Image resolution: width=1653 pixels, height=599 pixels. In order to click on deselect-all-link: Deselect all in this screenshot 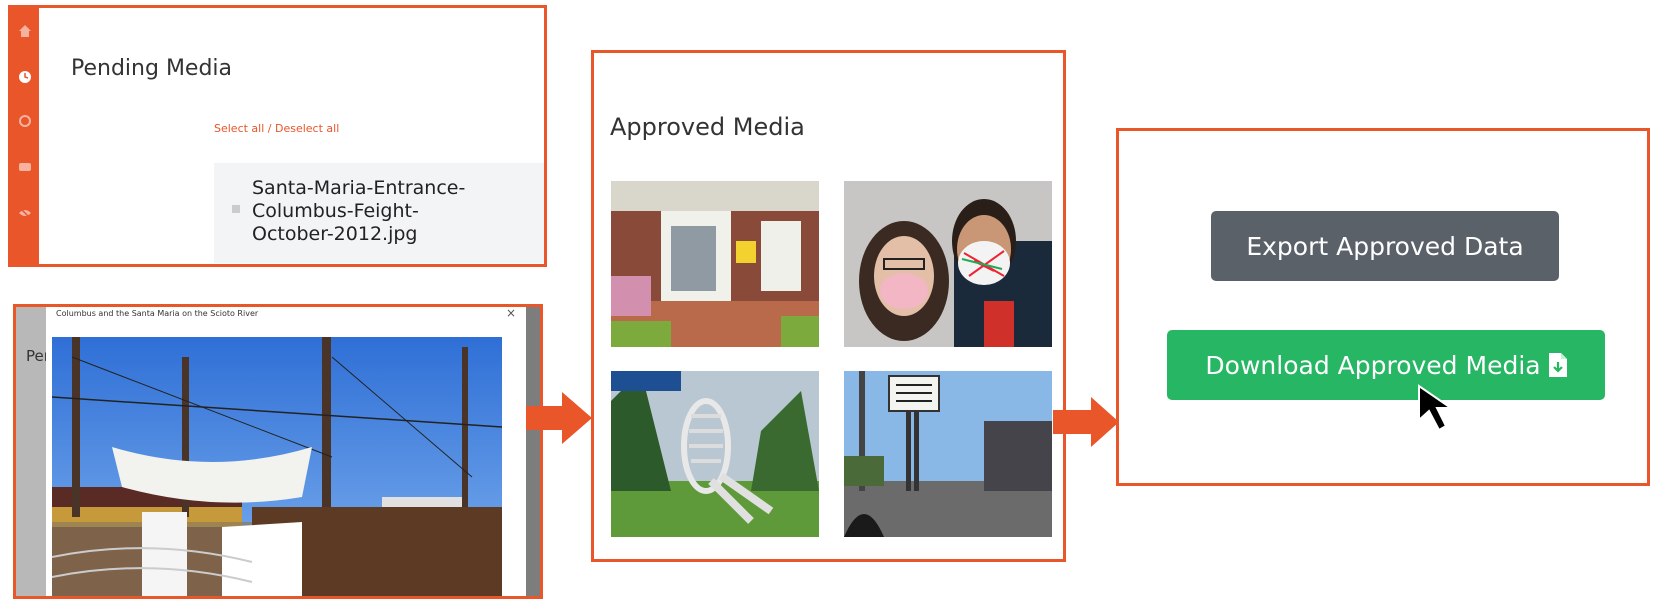, I will do `click(307, 128)`.